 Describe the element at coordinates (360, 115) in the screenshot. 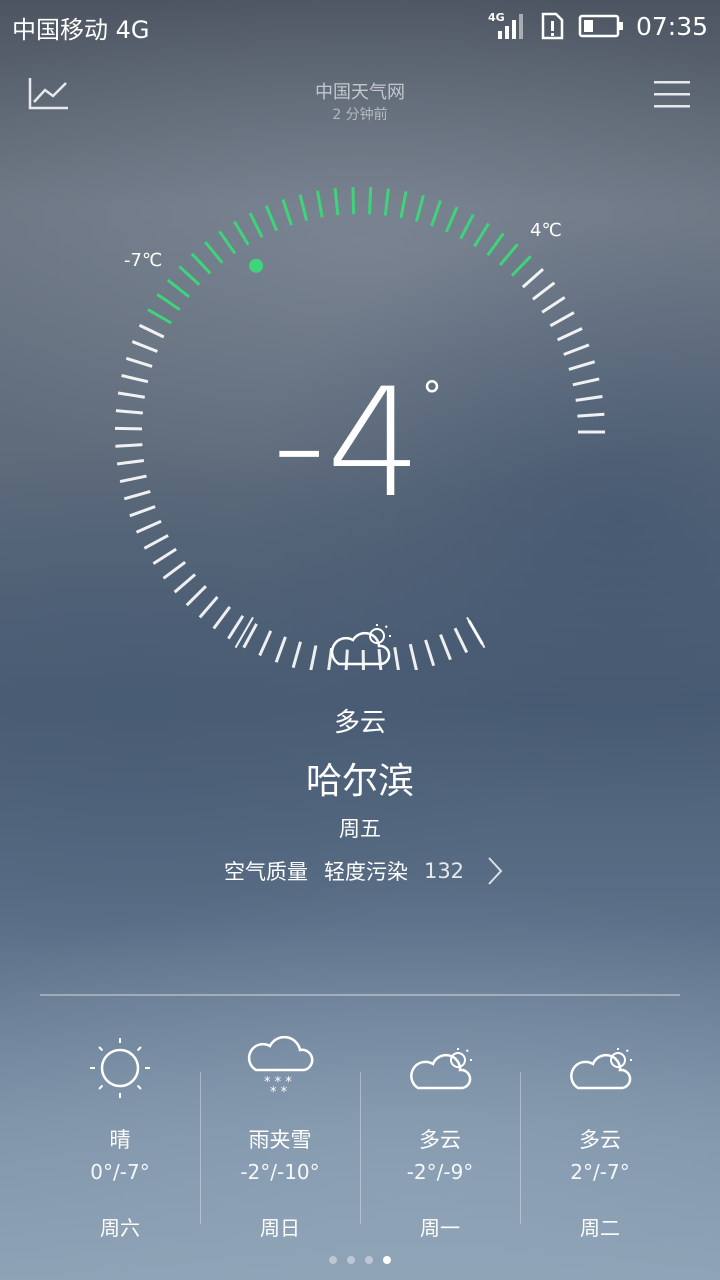

I see `update-time: 2 分钟前` at that location.